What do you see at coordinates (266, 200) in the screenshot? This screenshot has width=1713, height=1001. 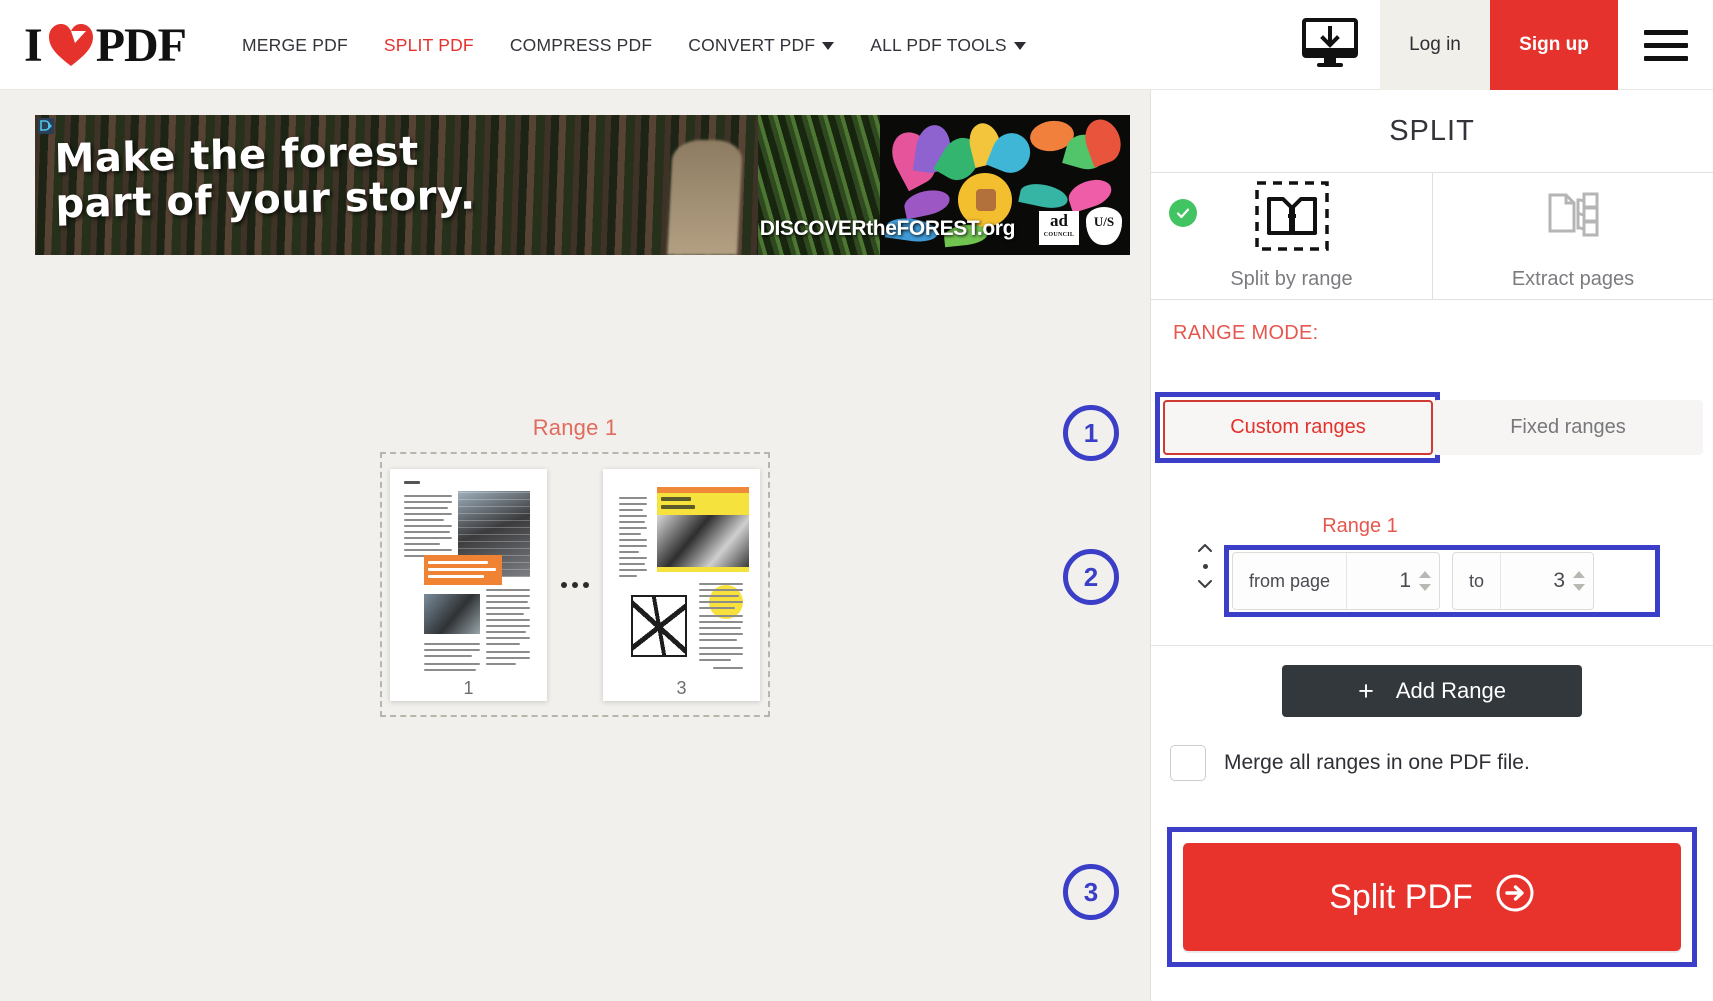 I see `ad-headline-line-2: part of your story.` at bounding box center [266, 200].